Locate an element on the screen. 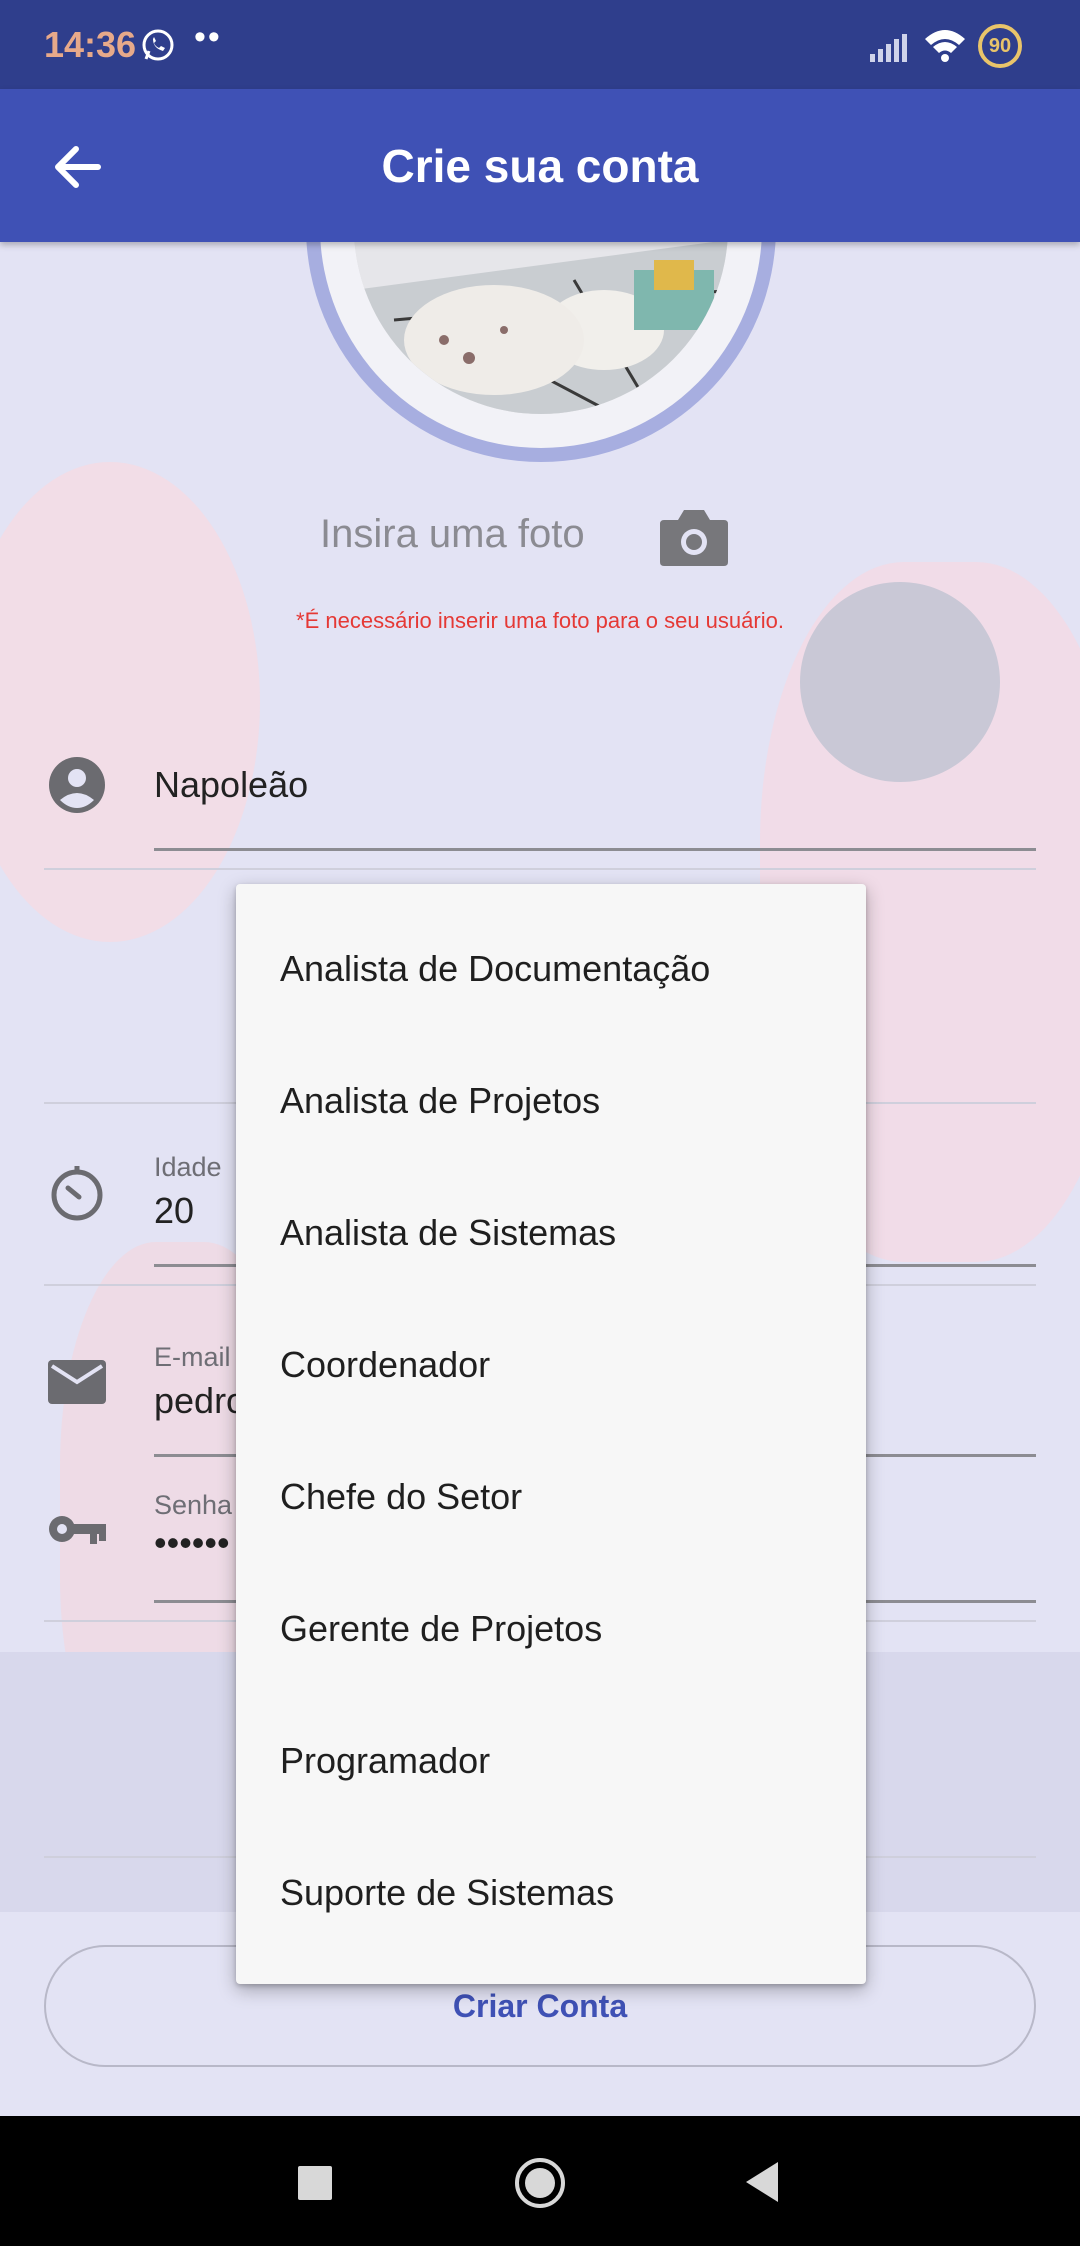  password-field: •••••• is located at coordinates (192, 1543).